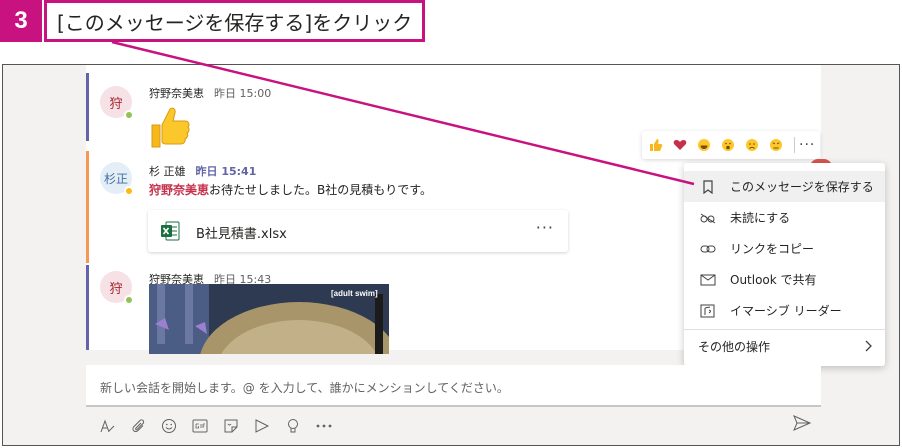  I want to click on more-actions-menu-item: その他の操作, so click(784, 346).